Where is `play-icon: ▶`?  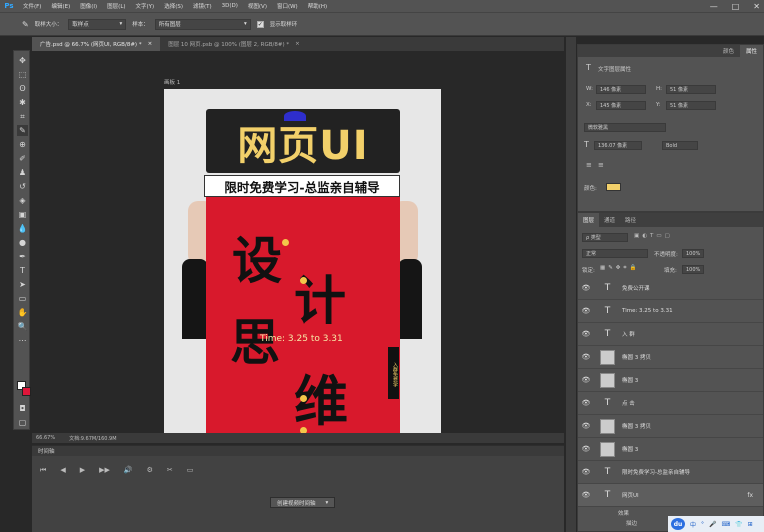 play-icon: ▶ is located at coordinates (82, 470).